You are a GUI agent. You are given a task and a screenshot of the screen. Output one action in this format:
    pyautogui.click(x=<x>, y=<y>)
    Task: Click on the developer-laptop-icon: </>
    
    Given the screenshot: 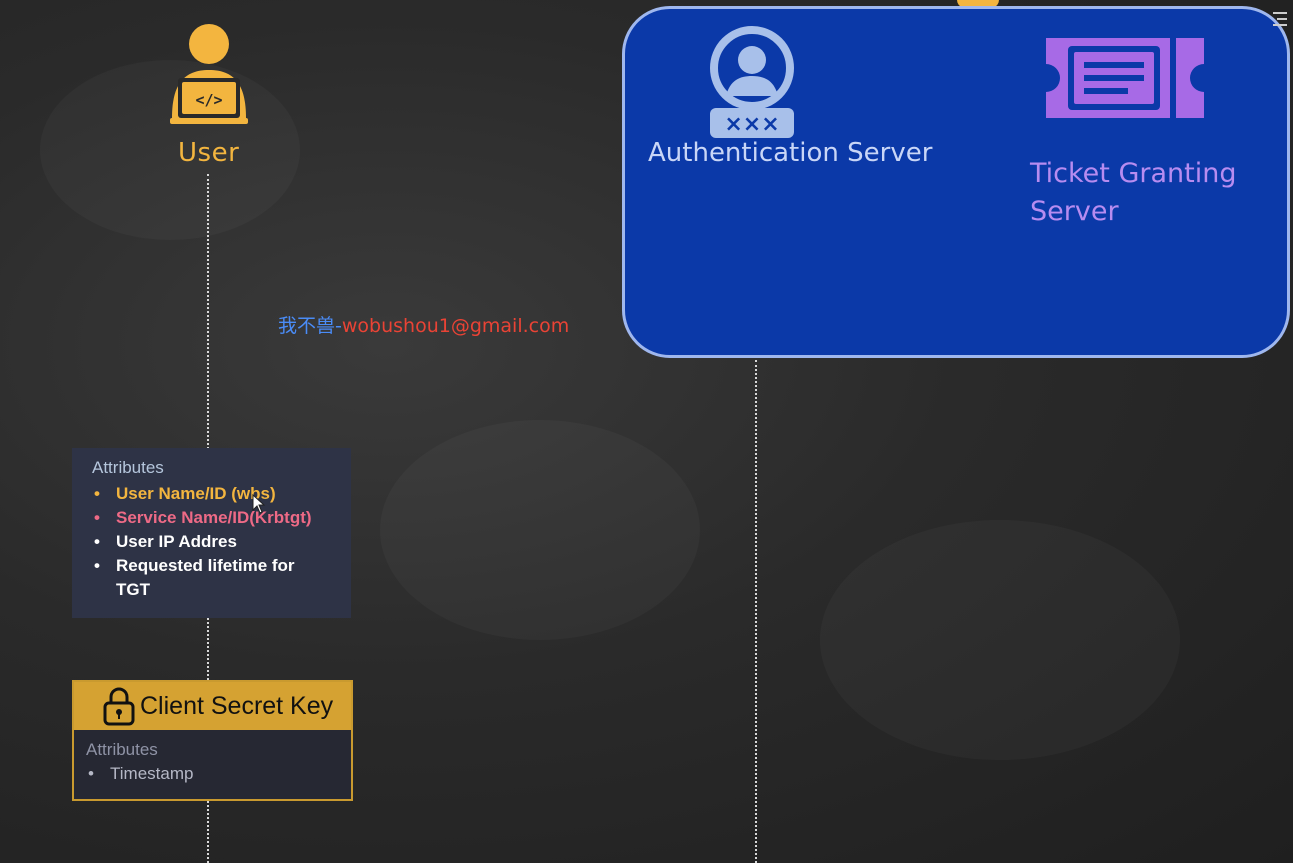 What is the action you would take?
    pyautogui.click(x=209, y=74)
    